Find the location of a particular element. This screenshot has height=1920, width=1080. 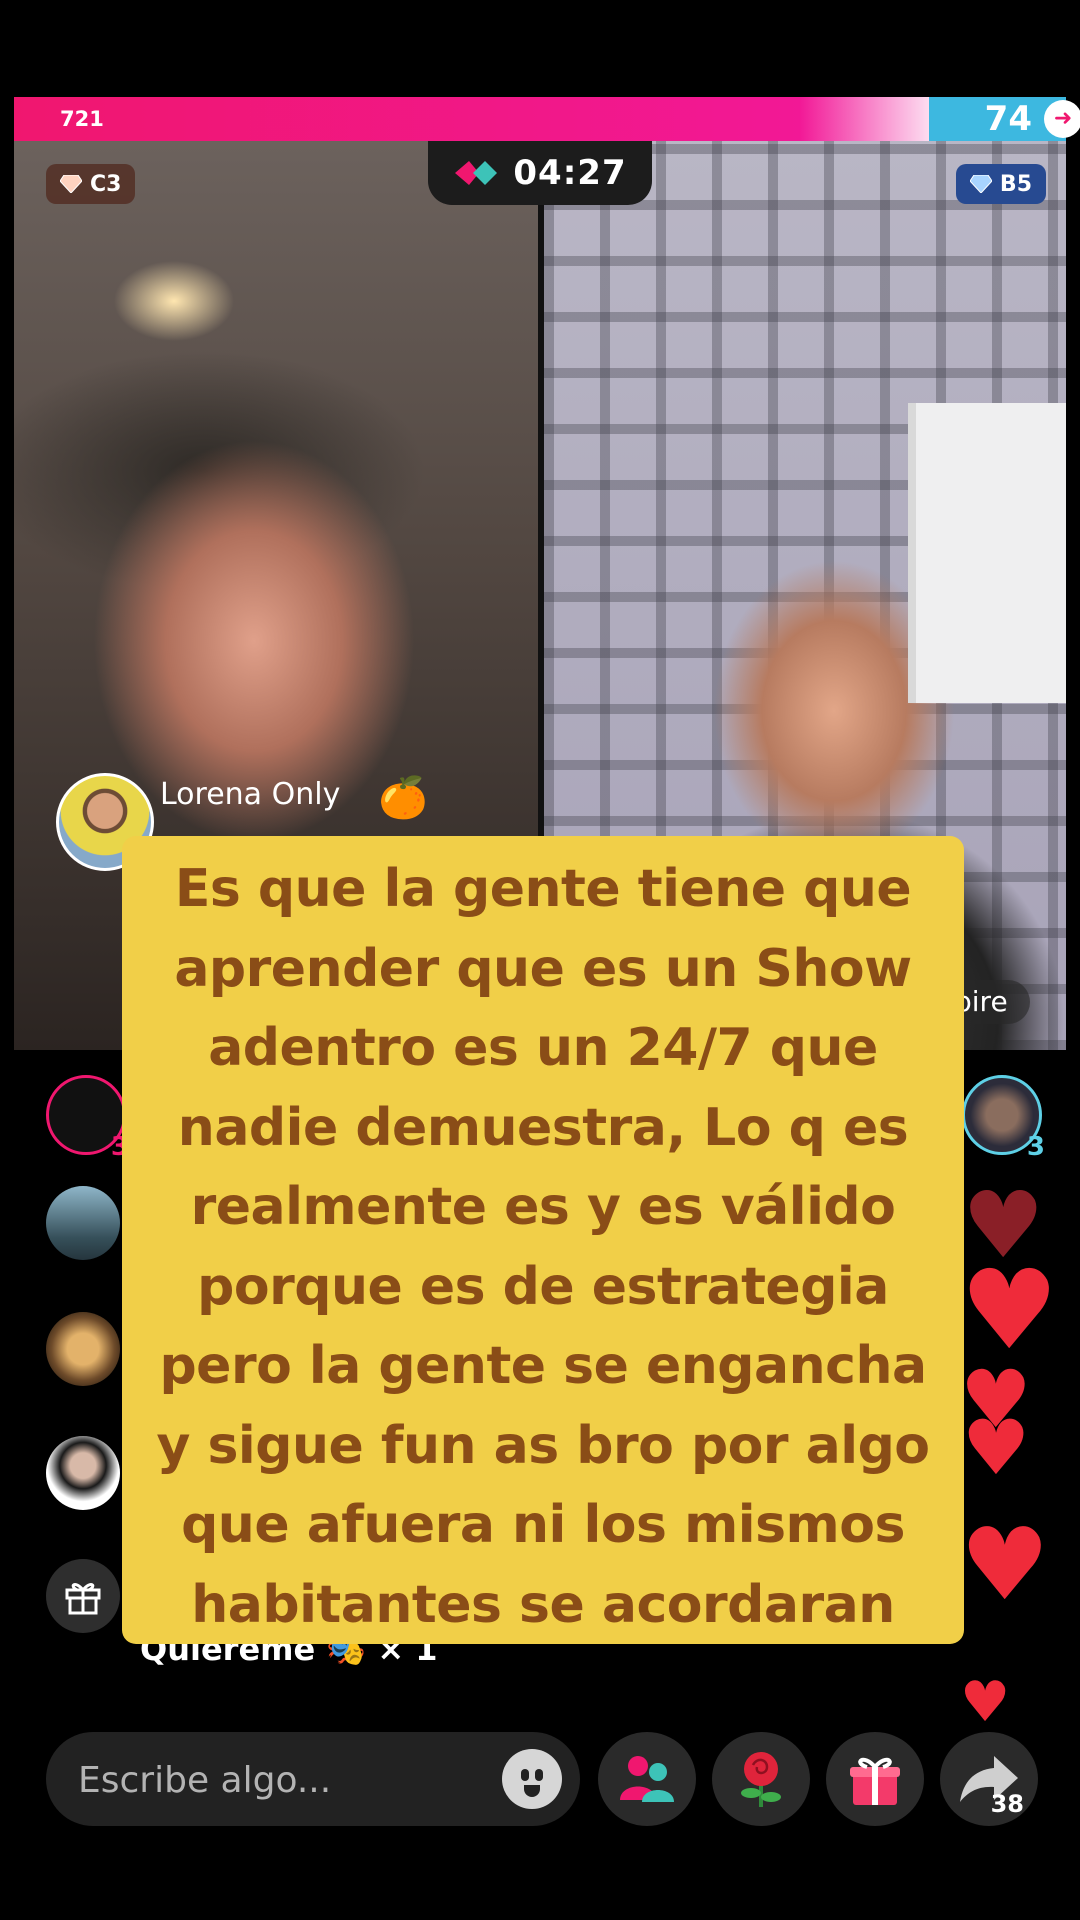

gift-button is located at coordinates (875, 1779).